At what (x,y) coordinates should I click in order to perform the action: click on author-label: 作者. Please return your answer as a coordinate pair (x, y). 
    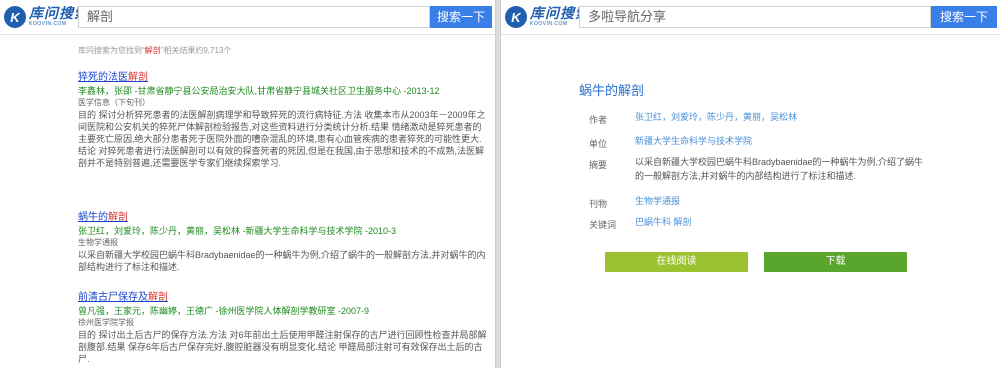
    Looking at the image, I should click on (598, 120).